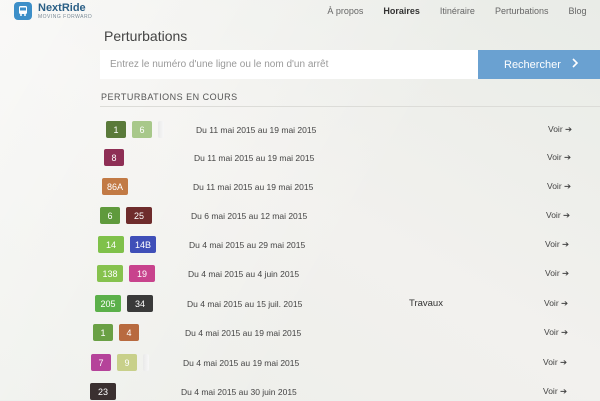 The image size is (600, 401). I want to click on disruption-dates: Du 4 mai 2015 au 15 juil. 2015, so click(245, 304).